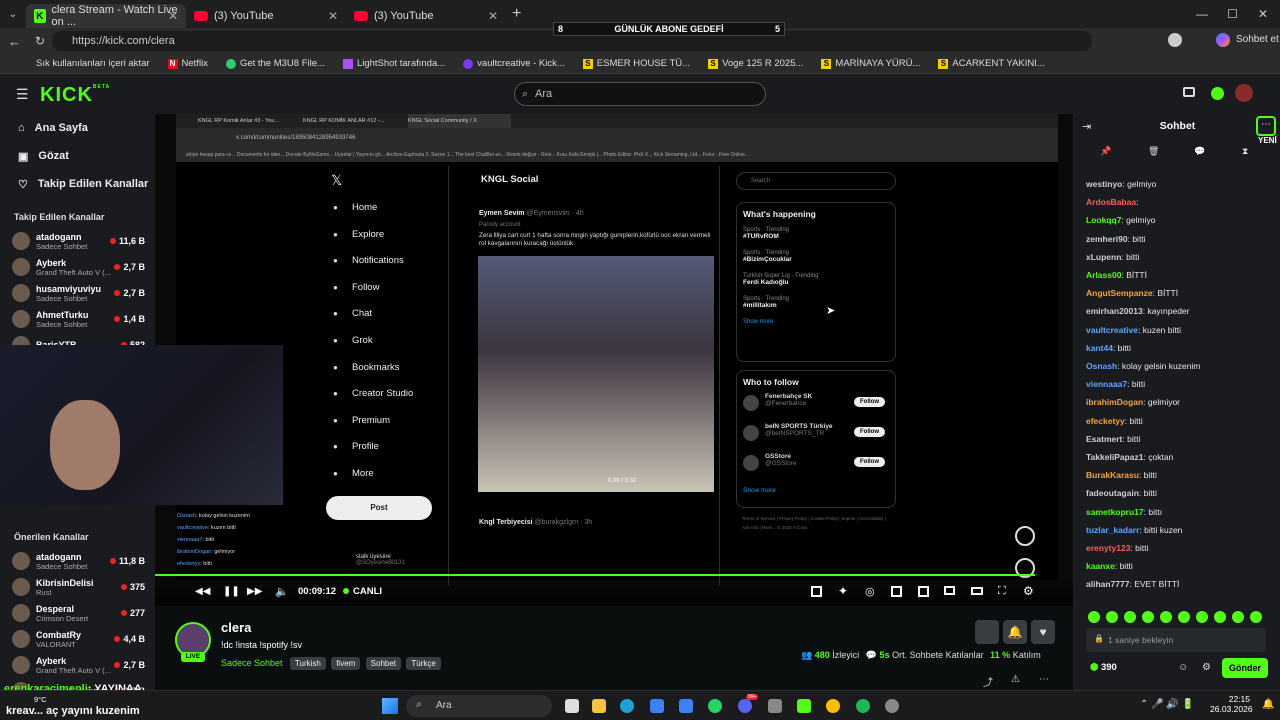 The width and height of the screenshot is (1280, 720). What do you see at coordinates (77, 587) in the screenshot?
I see `channel-item: KibrisinDelisi Rust 375` at bounding box center [77, 587].